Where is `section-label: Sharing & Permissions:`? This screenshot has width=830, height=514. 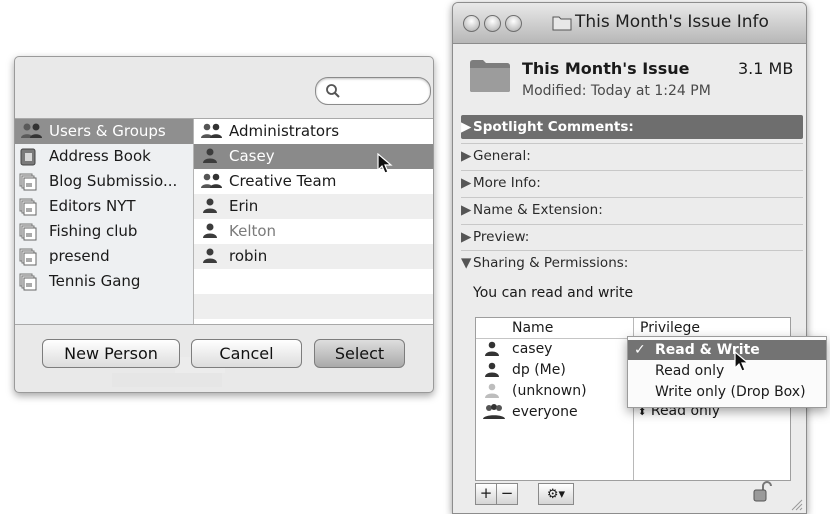
section-label: Sharing & Permissions: is located at coordinates (551, 263).